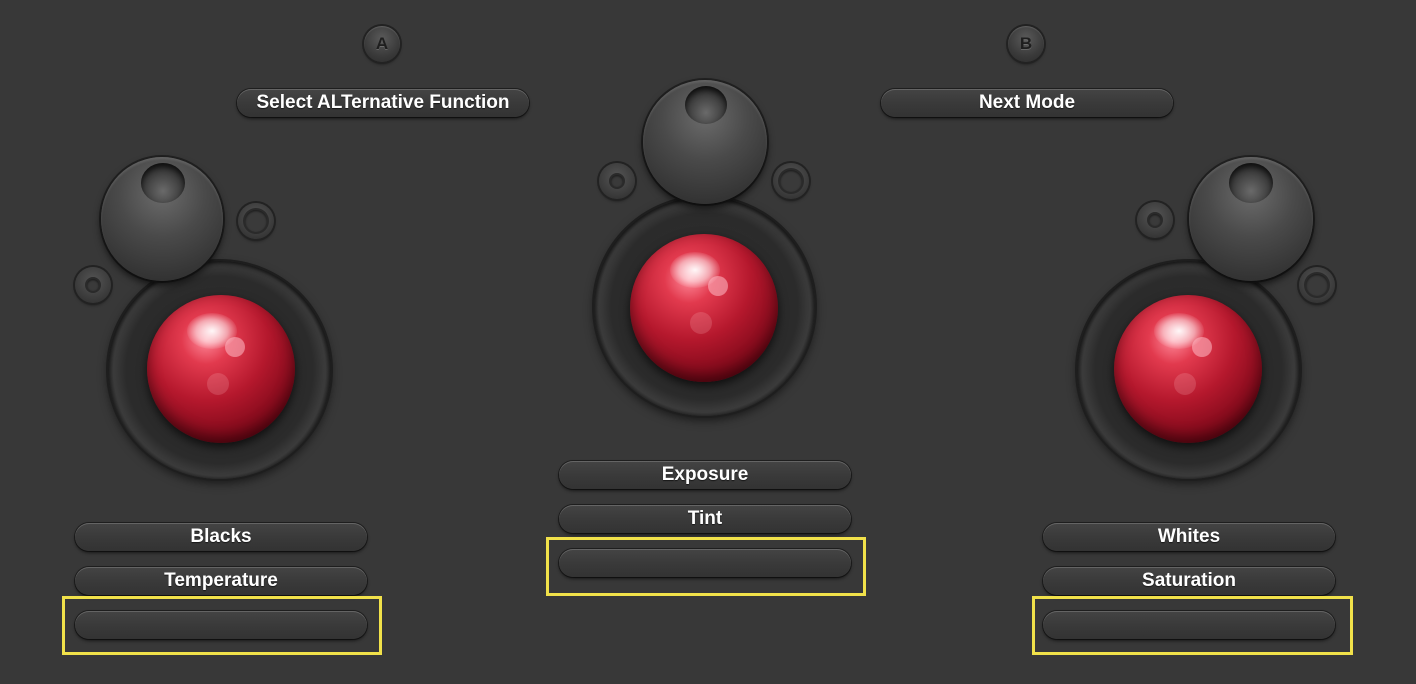 The height and width of the screenshot is (684, 1416). I want to click on center-knob, so click(705, 142).